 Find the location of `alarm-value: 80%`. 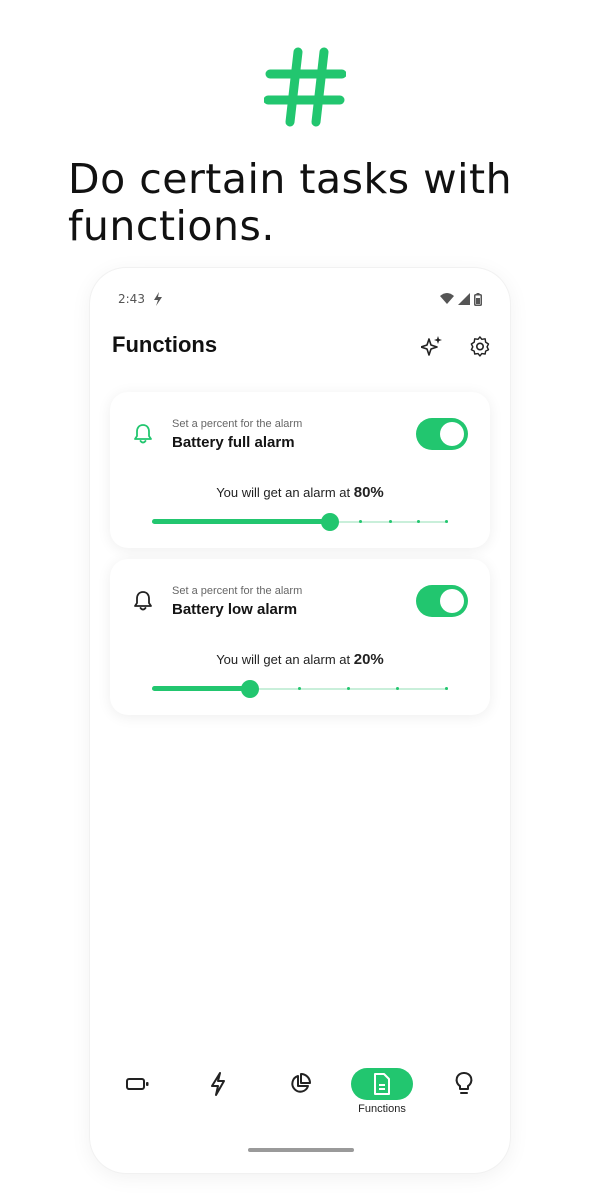

alarm-value: 80% is located at coordinates (368, 492).